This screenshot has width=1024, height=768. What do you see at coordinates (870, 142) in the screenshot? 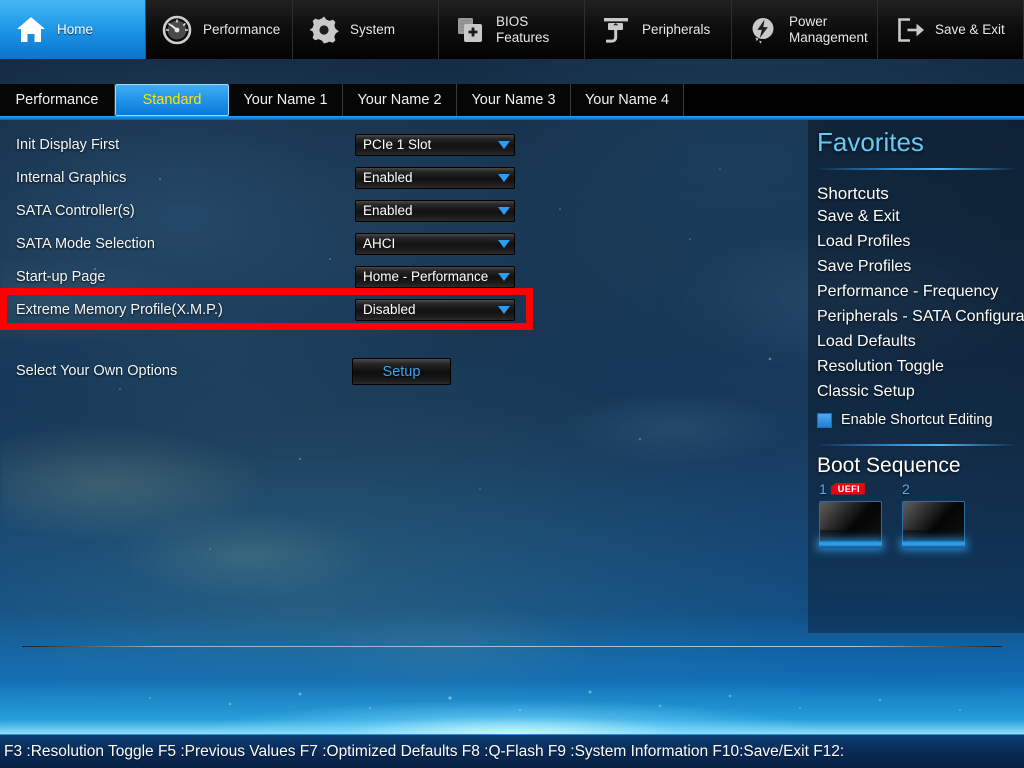
I see `favorites-title: Favorites` at bounding box center [870, 142].